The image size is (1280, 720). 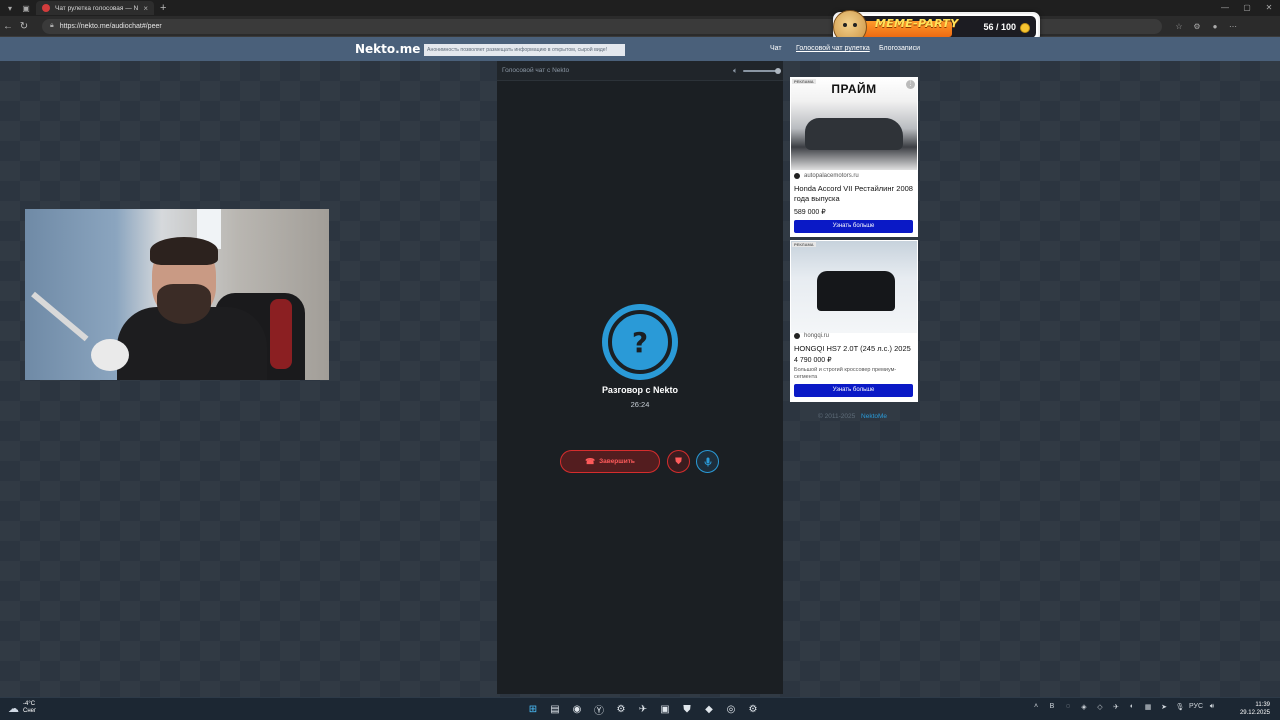 I want to click on extensions-icon: ⚙, so click(x=1197, y=26).